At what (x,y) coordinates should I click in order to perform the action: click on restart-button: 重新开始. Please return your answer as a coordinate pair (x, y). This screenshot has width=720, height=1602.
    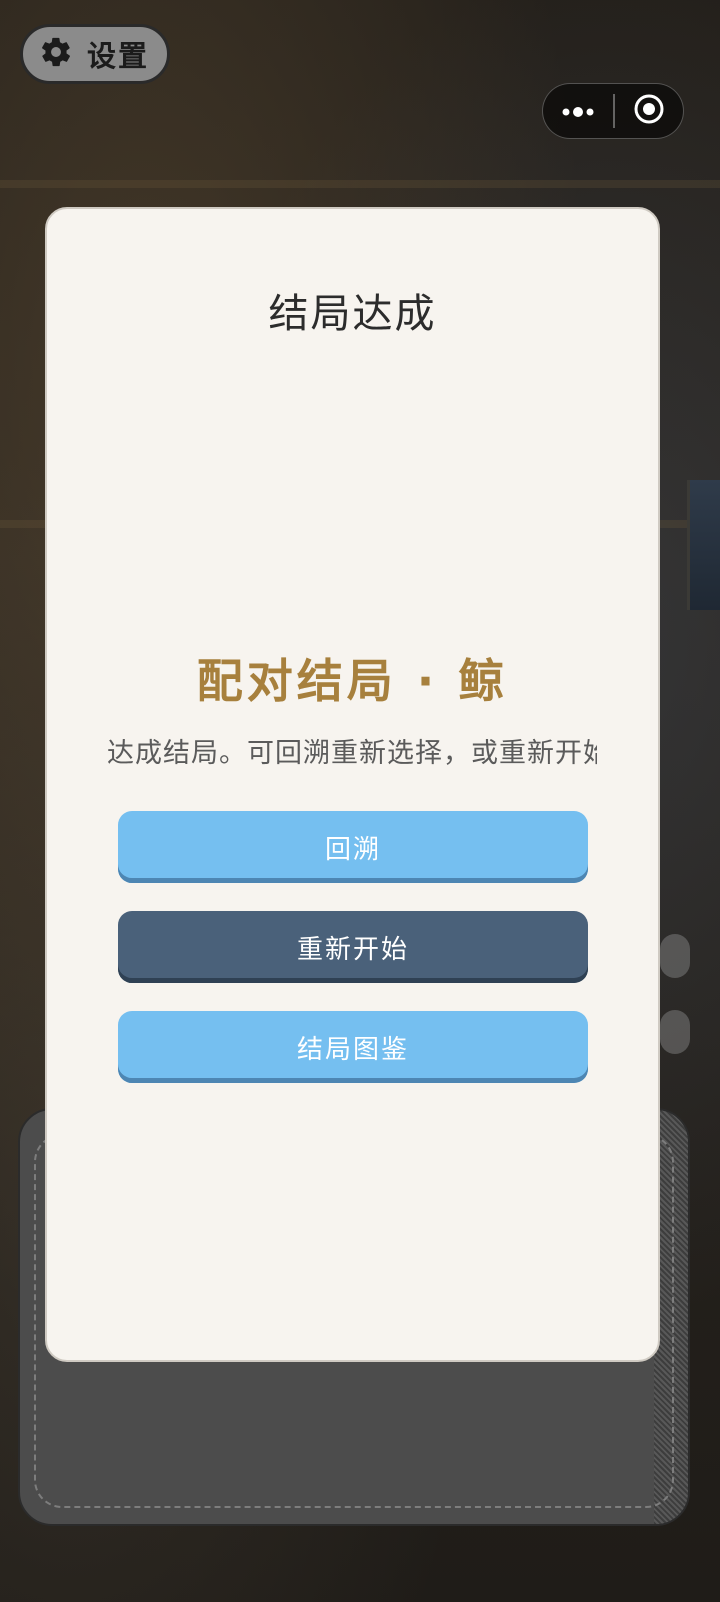
    Looking at the image, I should click on (353, 947).